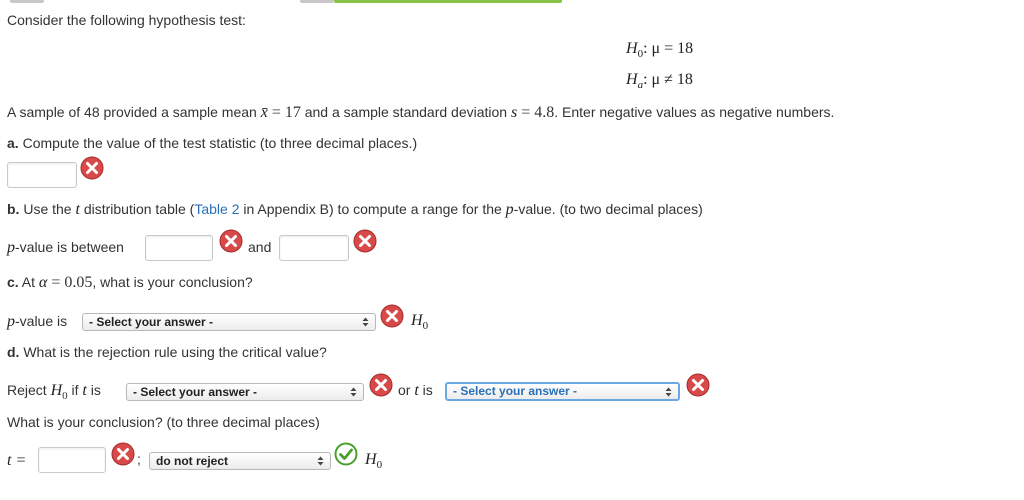 The width and height of the screenshot is (1024, 500). I want to click on and-label: and, so click(260, 247).